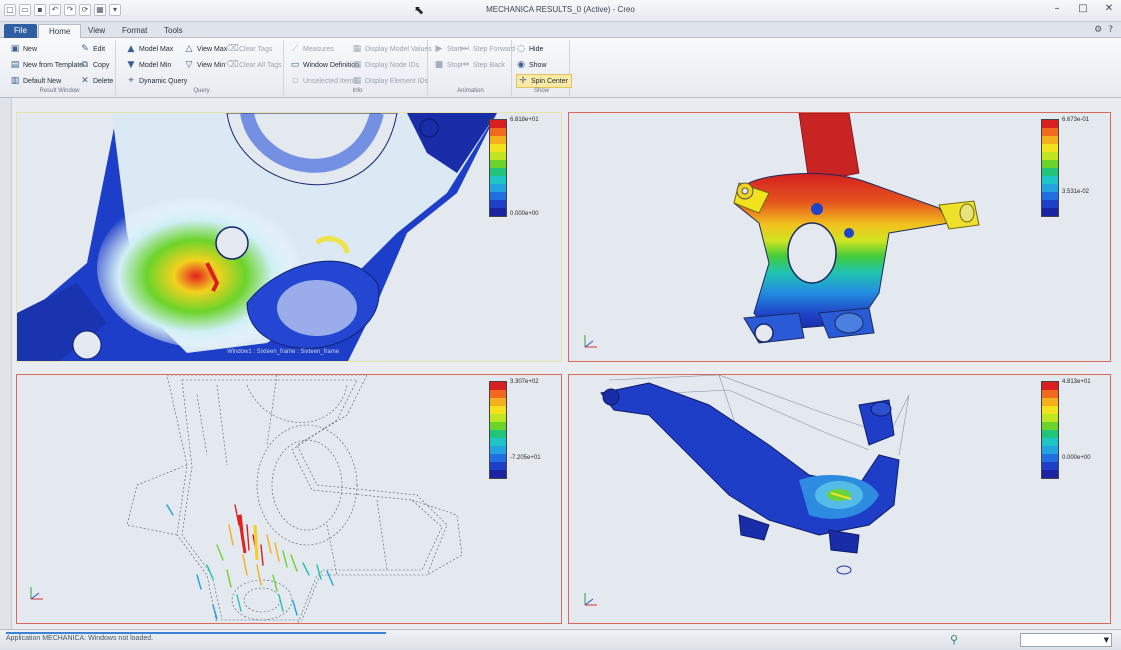 This screenshot has width=1121, height=650. I want to click on view-min-button: ▽ View Min, so click(205, 65).